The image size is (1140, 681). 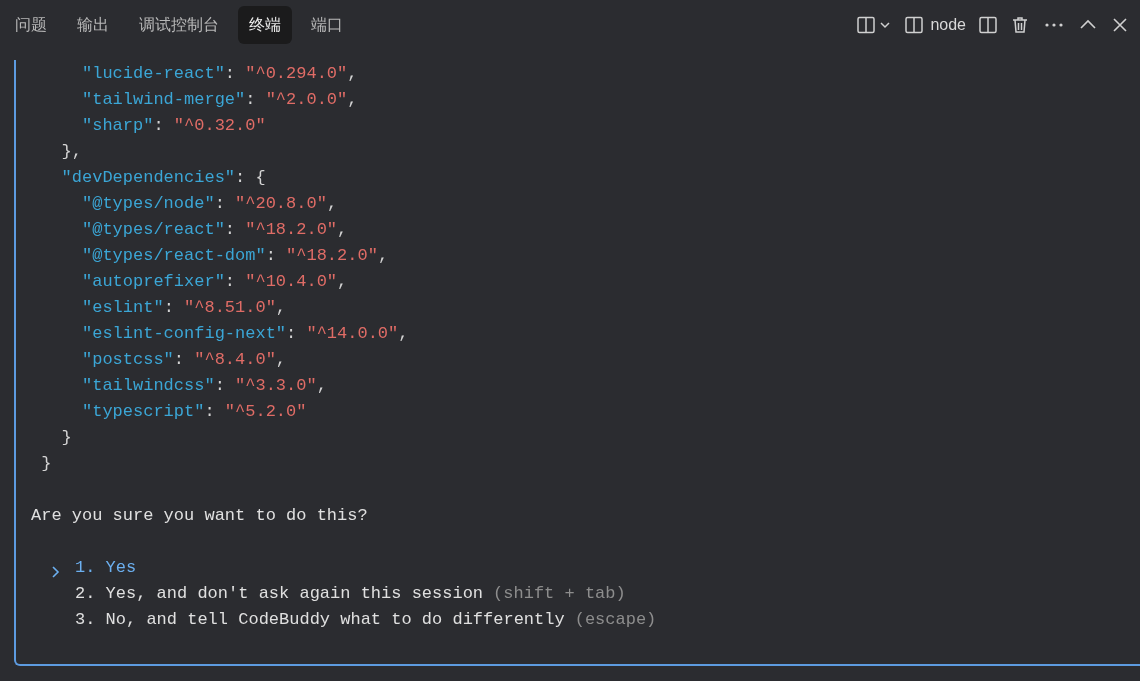 What do you see at coordinates (184, 308) in the screenshot?
I see `code-line: "eslint": "^8.51.0",` at bounding box center [184, 308].